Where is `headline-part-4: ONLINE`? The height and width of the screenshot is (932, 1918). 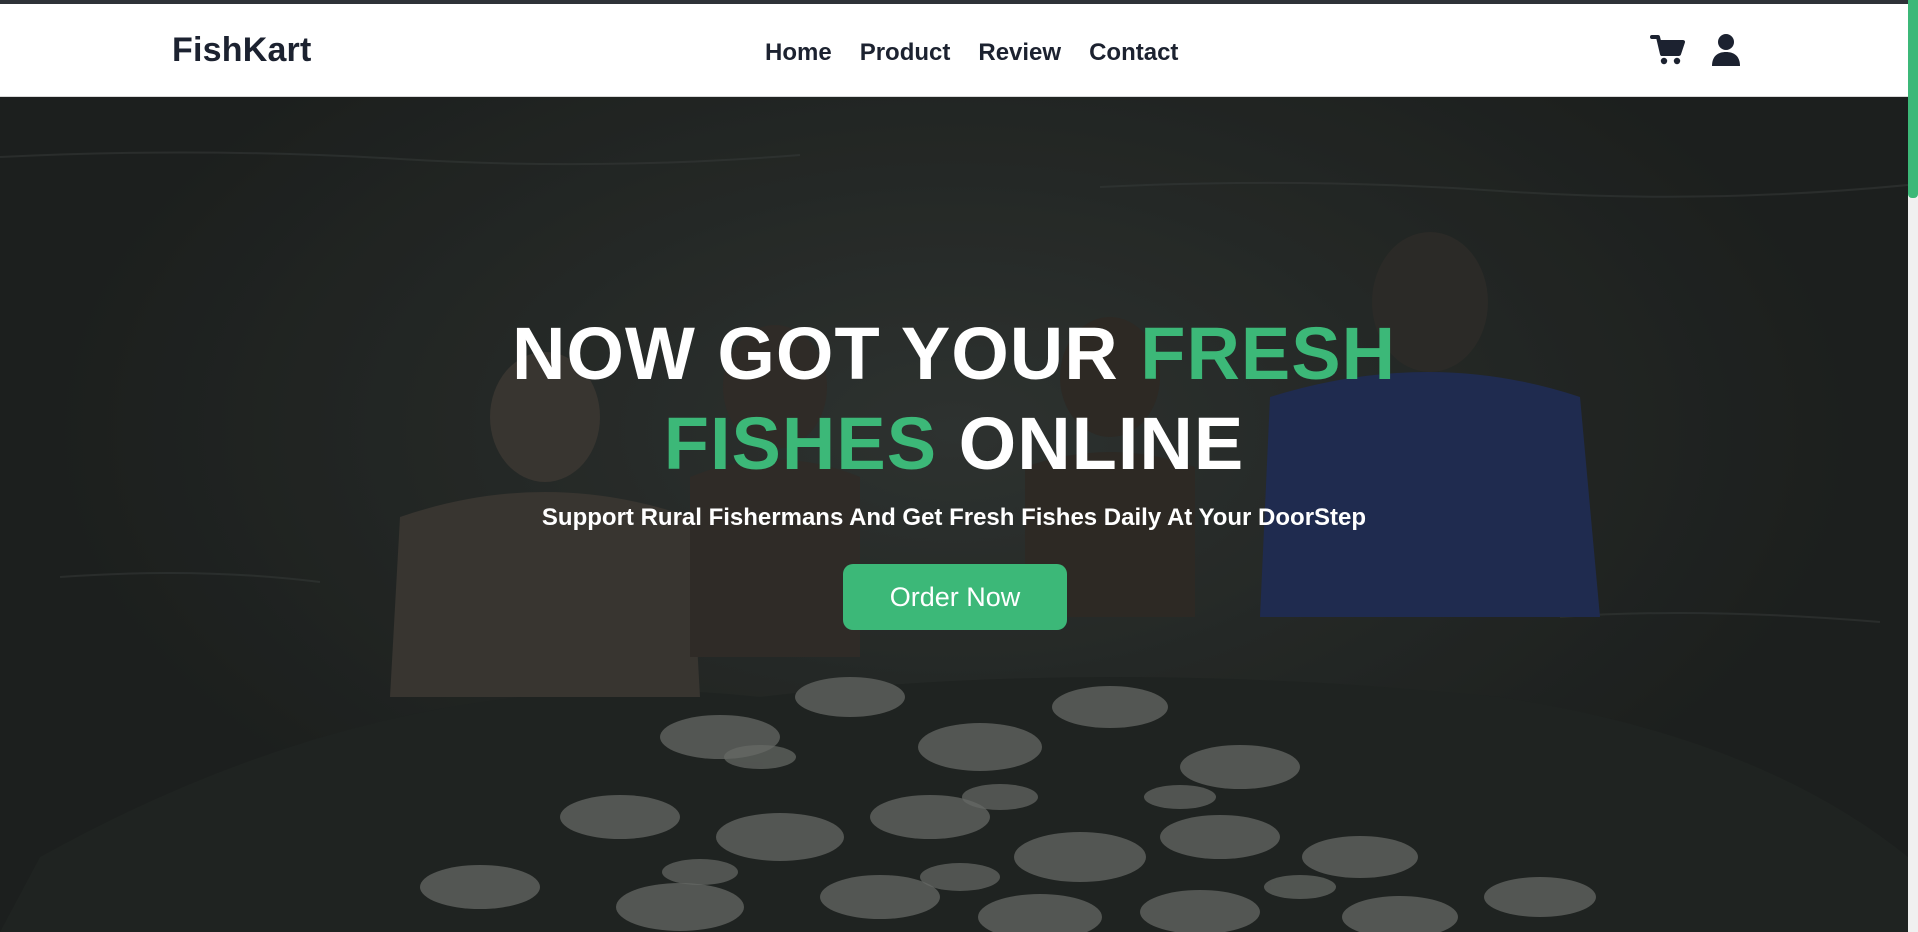 headline-part-4: ONLINE is located at coordinates (1091, 443).